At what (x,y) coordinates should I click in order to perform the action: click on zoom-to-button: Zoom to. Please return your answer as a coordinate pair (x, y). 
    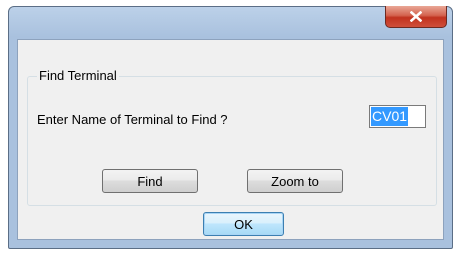
    Looking at the image, I should click on (295, 181).